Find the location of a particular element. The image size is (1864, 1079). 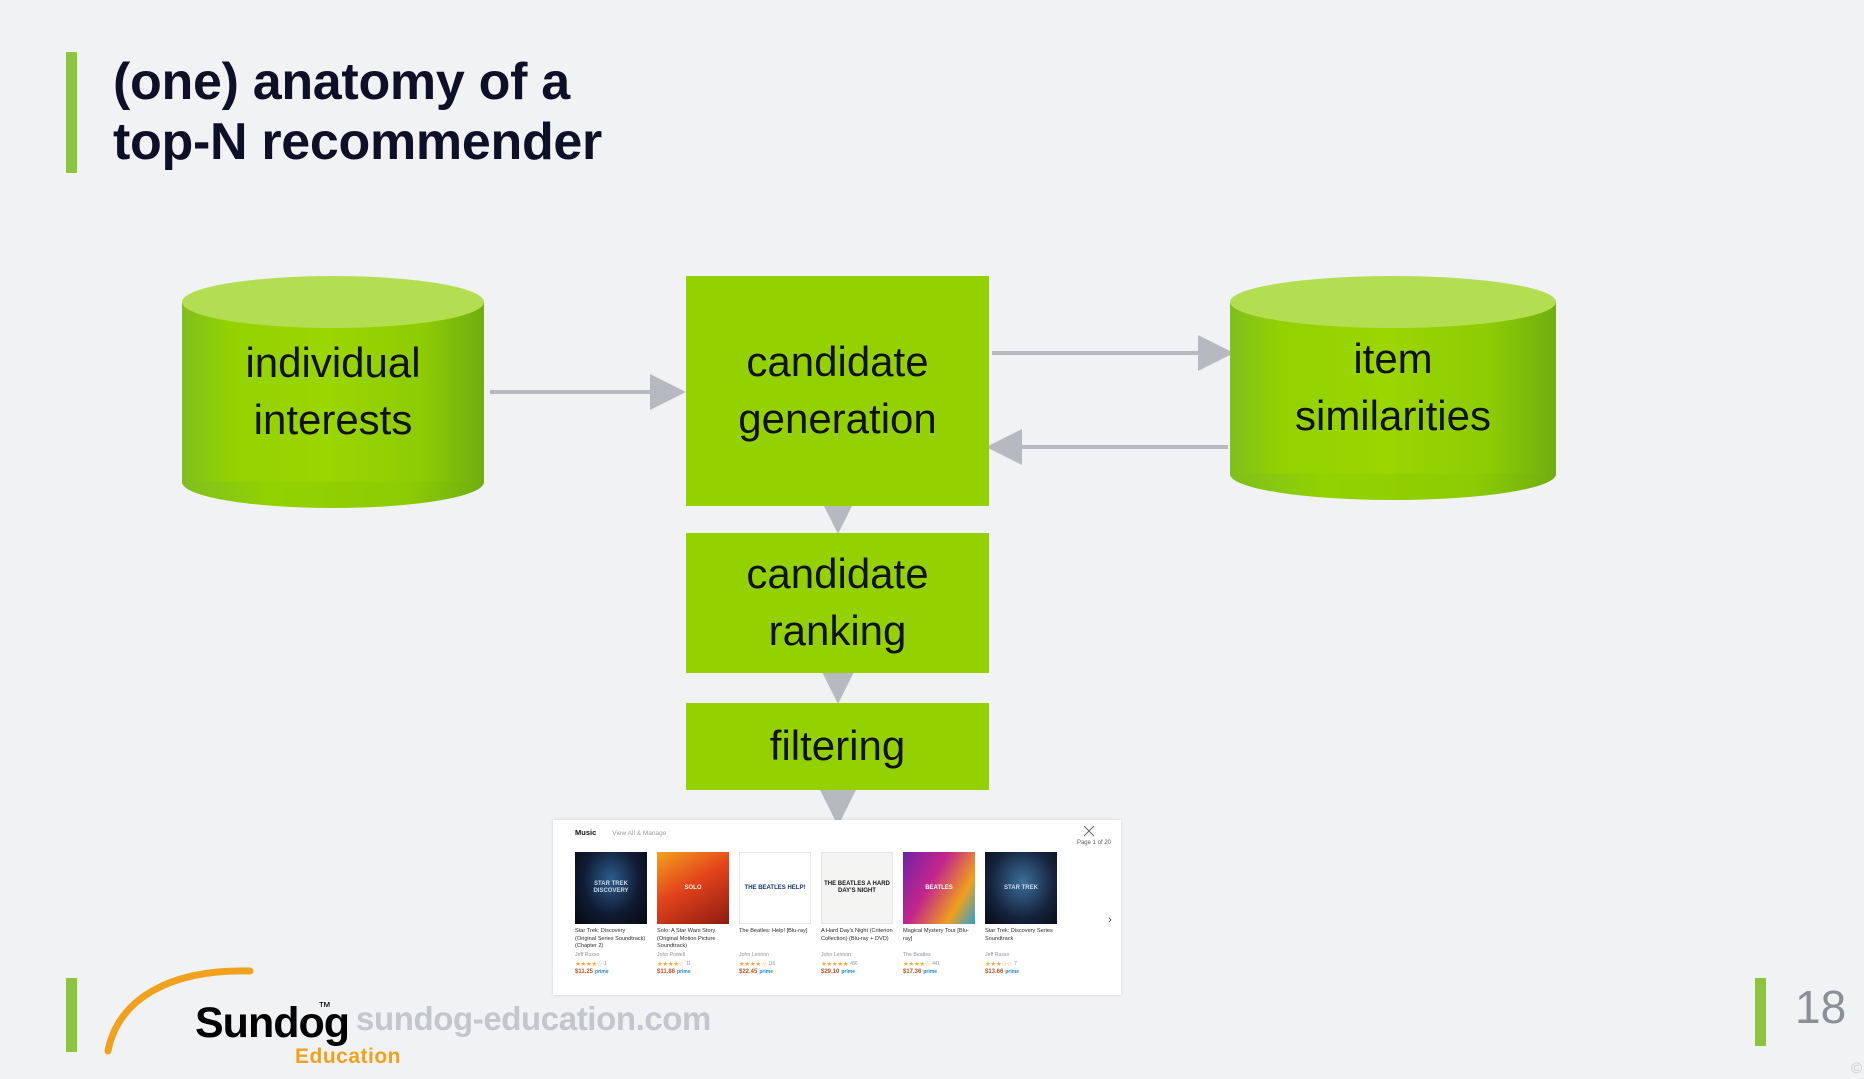

cover-text: STAR TREK is located at coordinates (1021, 887).